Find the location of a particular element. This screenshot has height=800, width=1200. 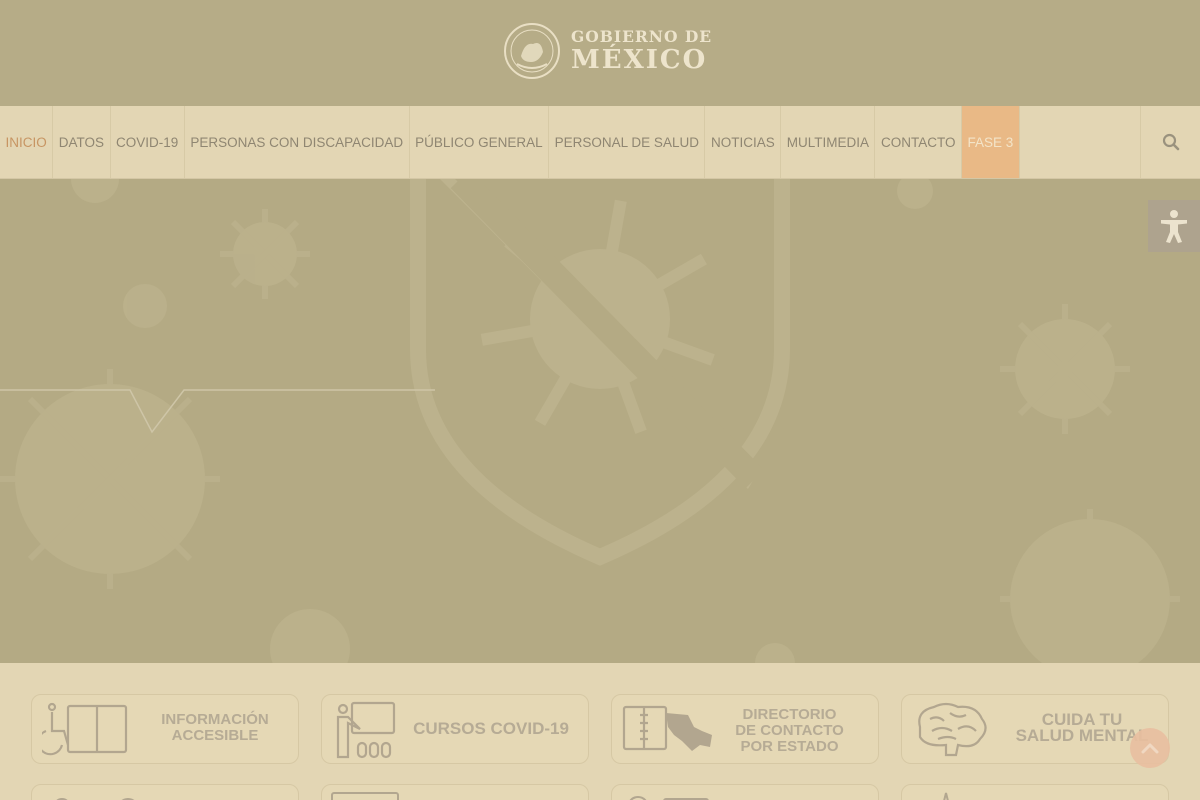

accessibility-icon is located at coordinates (1174, 226).